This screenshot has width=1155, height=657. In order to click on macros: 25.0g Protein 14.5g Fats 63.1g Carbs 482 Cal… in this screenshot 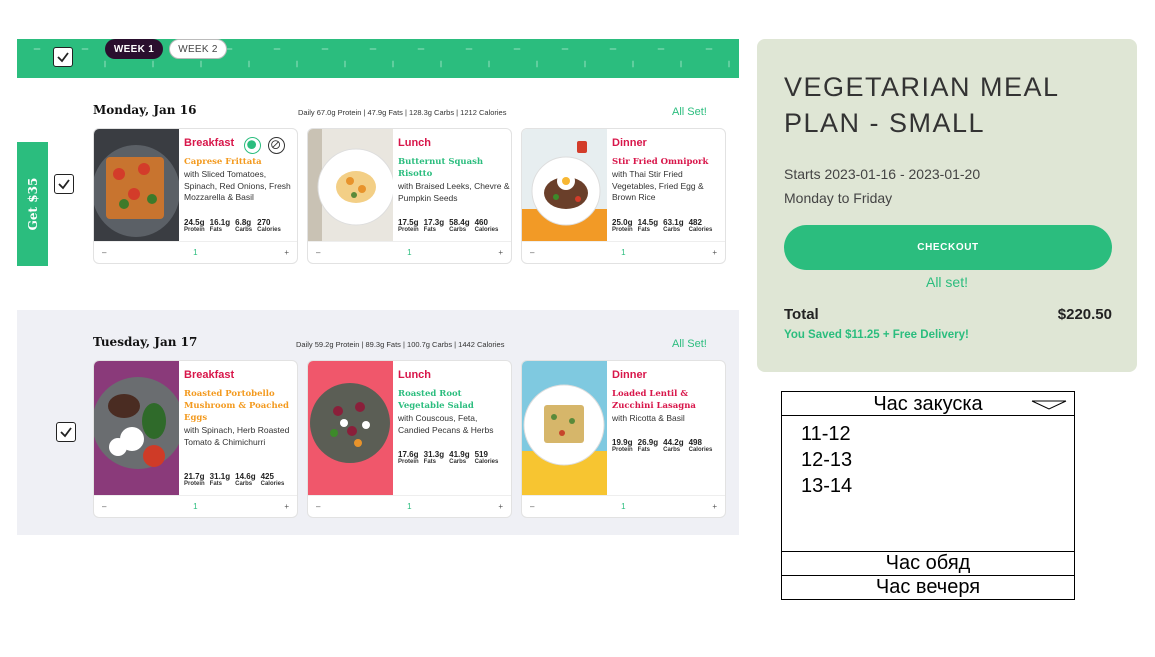, I will do `click(668, 225)`.